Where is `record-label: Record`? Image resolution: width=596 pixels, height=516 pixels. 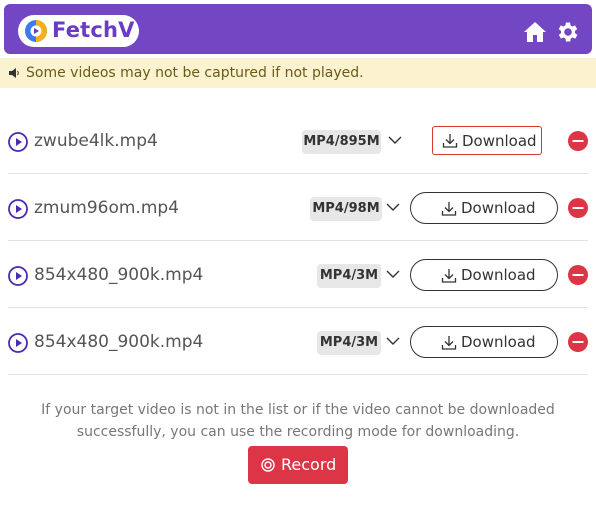
record-label: Record is located at coordinates (309, 464).